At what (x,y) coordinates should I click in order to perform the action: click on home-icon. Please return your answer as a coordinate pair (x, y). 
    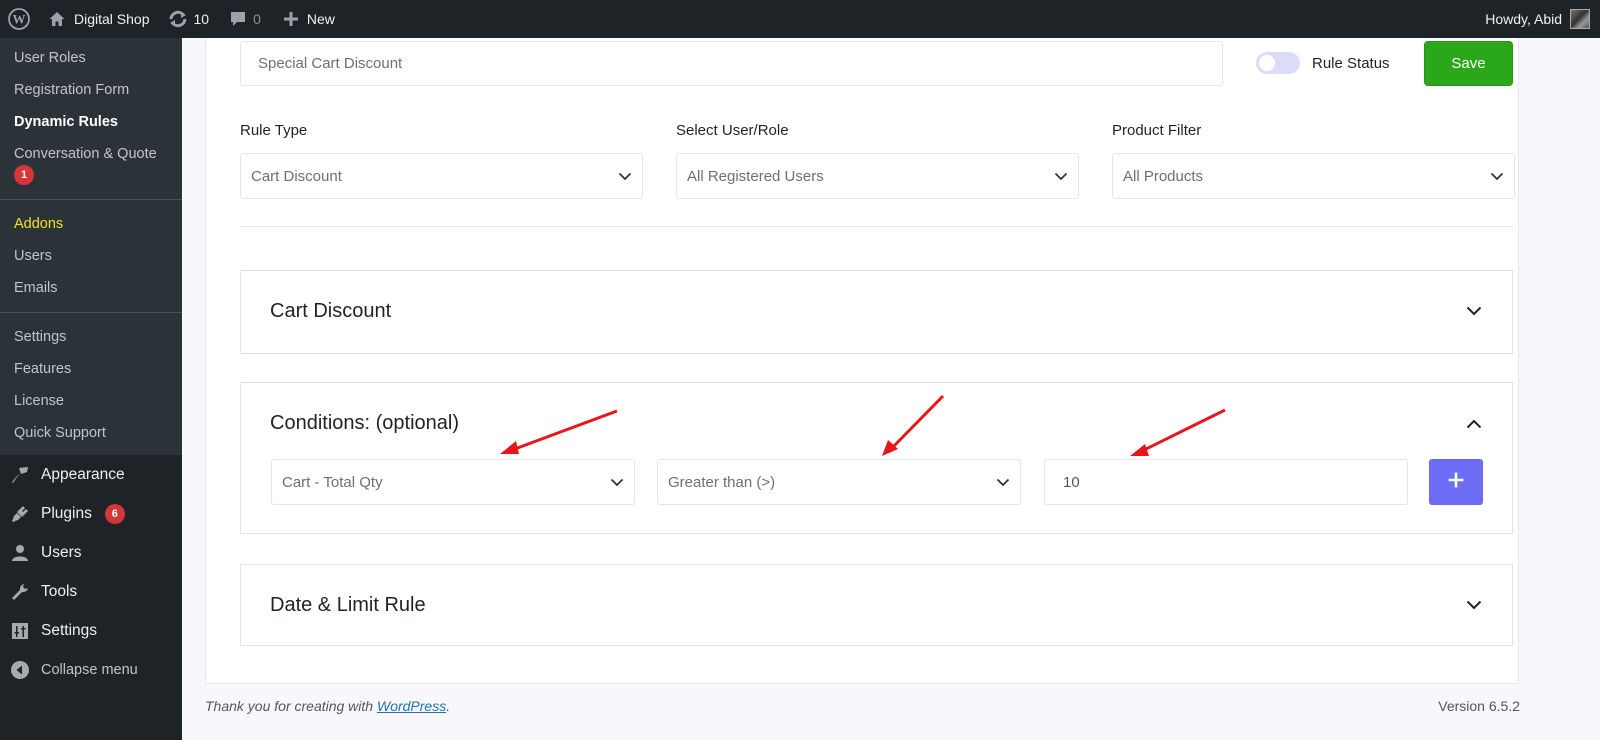
    Looking at the image, I should click on (57, 19).